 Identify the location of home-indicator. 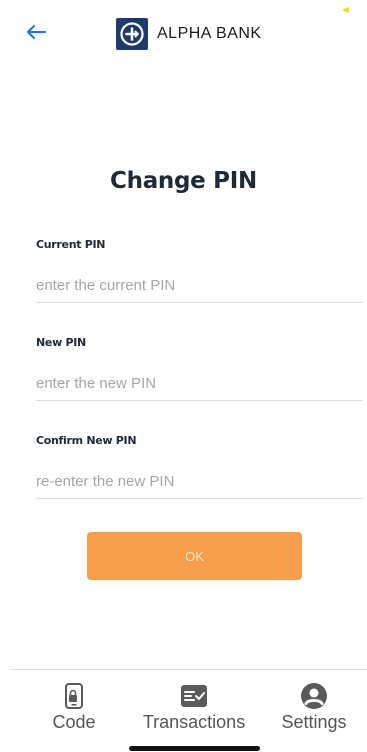
(194, 748).